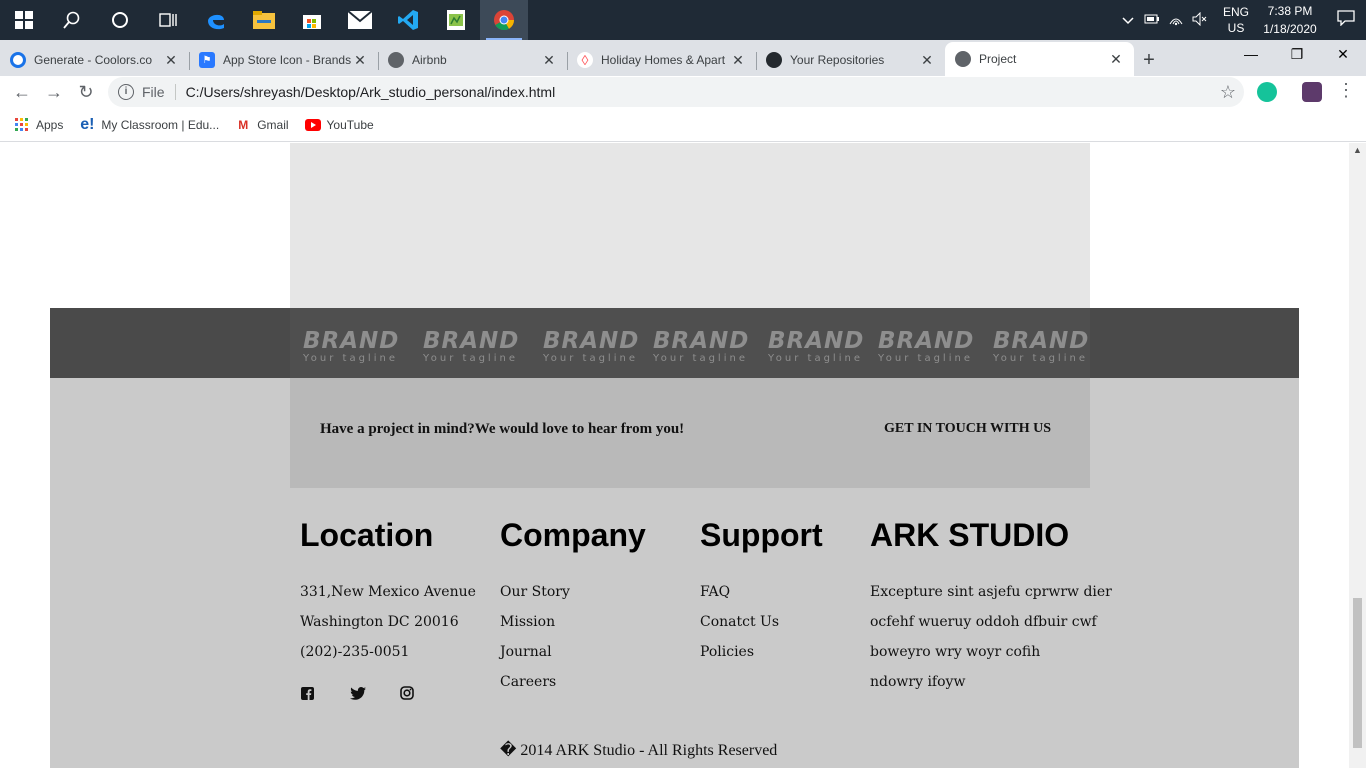 This screenshot has width=1366, height=768. What do you see at coordinates (850, 60) in the screenshot?
I see `tab-your-repositories: Your Repositories ✕` at bounding box center [850, 60].